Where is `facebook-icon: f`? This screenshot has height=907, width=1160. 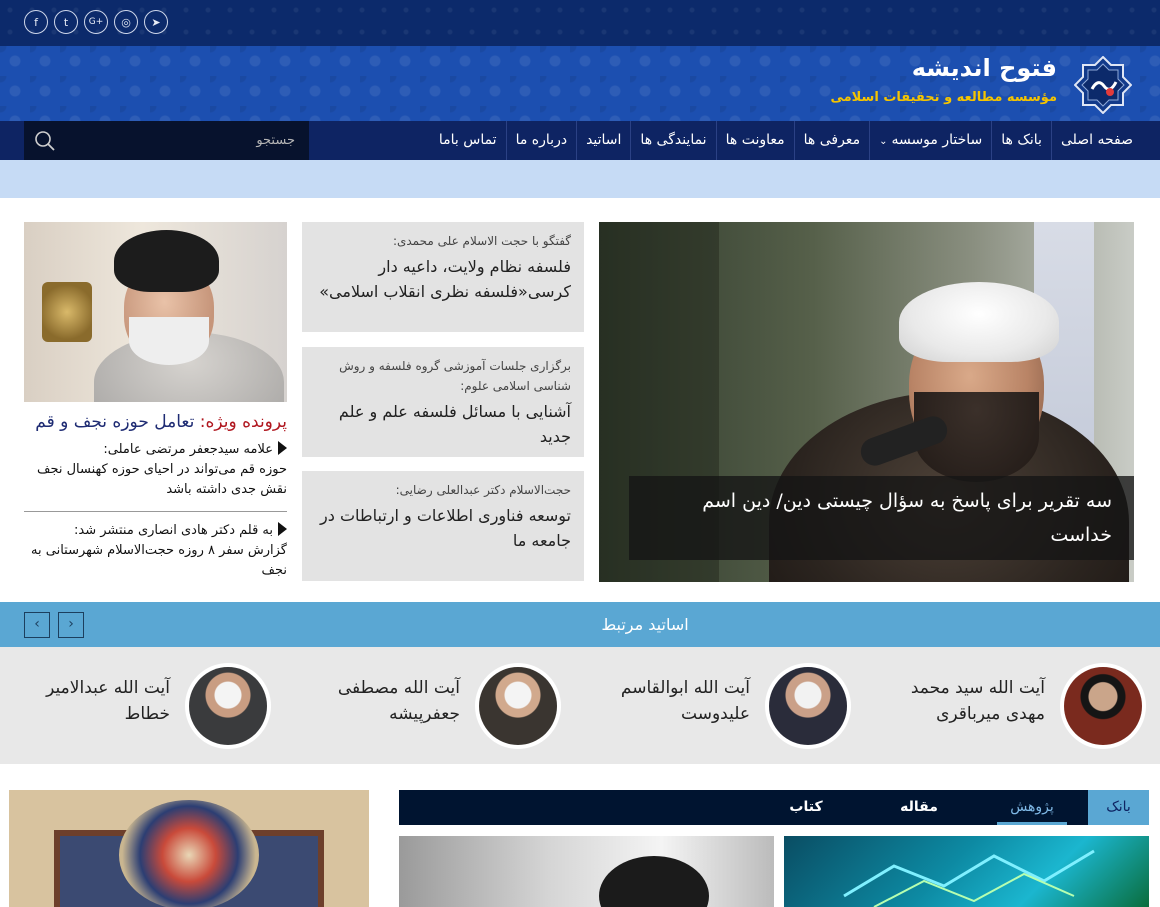 facebook-icon: f is located at coordinates (36, 22).